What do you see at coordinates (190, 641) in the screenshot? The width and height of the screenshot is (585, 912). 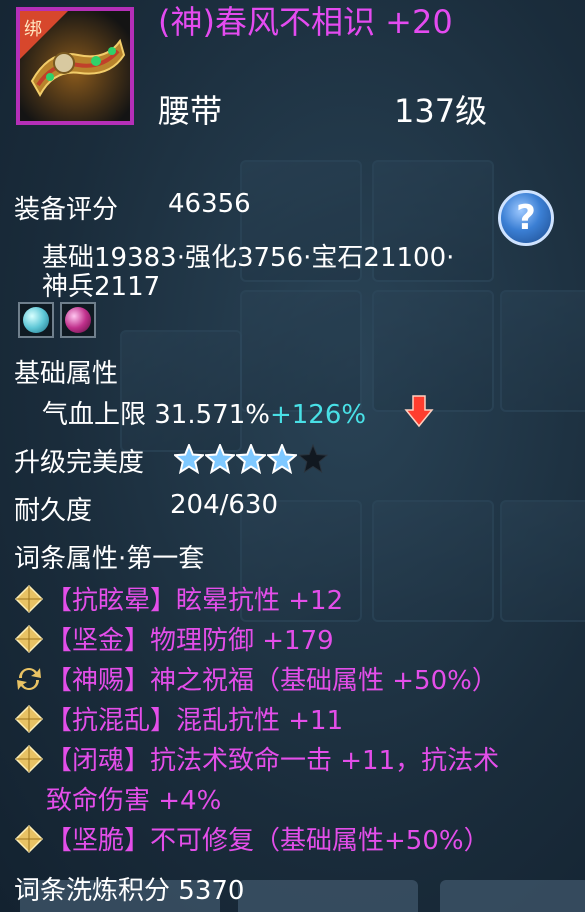 I see `affix-item: 【坚金】物理防御 +179` at bounding box center [190, 641].